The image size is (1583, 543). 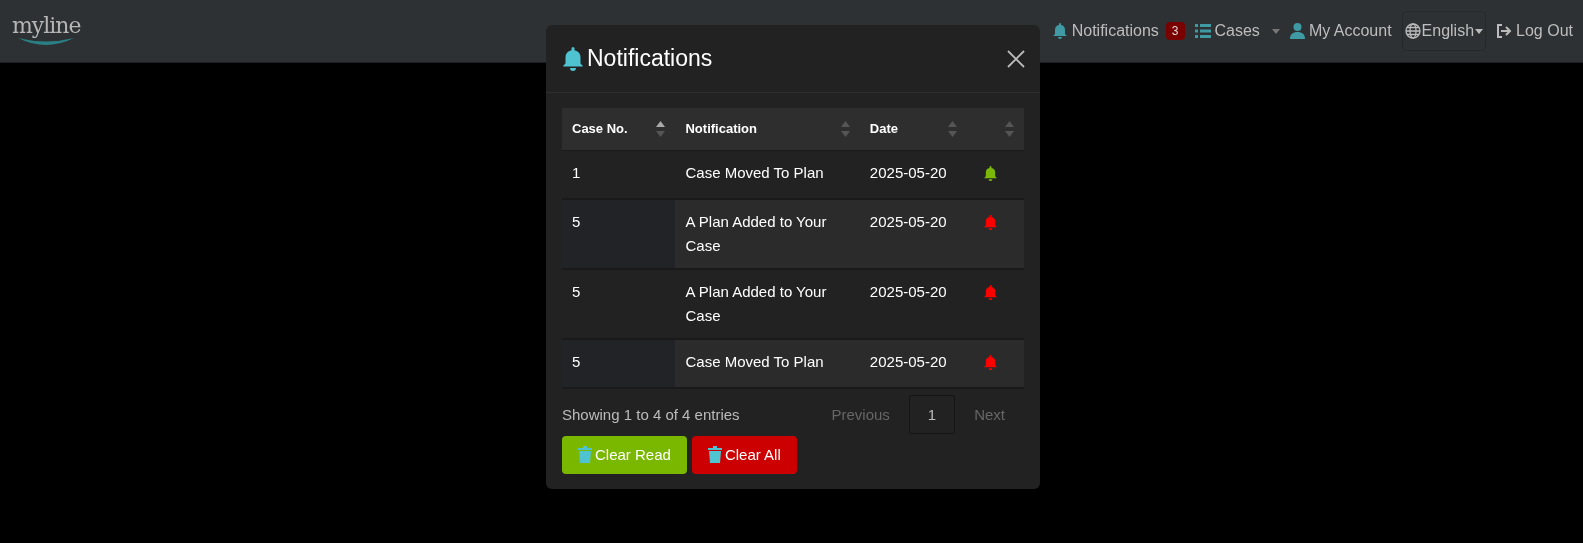 What do you see at coordinates (1340, 31) in the screenshot?
I see `nav-link: My Account` at bounding box center [1340, 31].